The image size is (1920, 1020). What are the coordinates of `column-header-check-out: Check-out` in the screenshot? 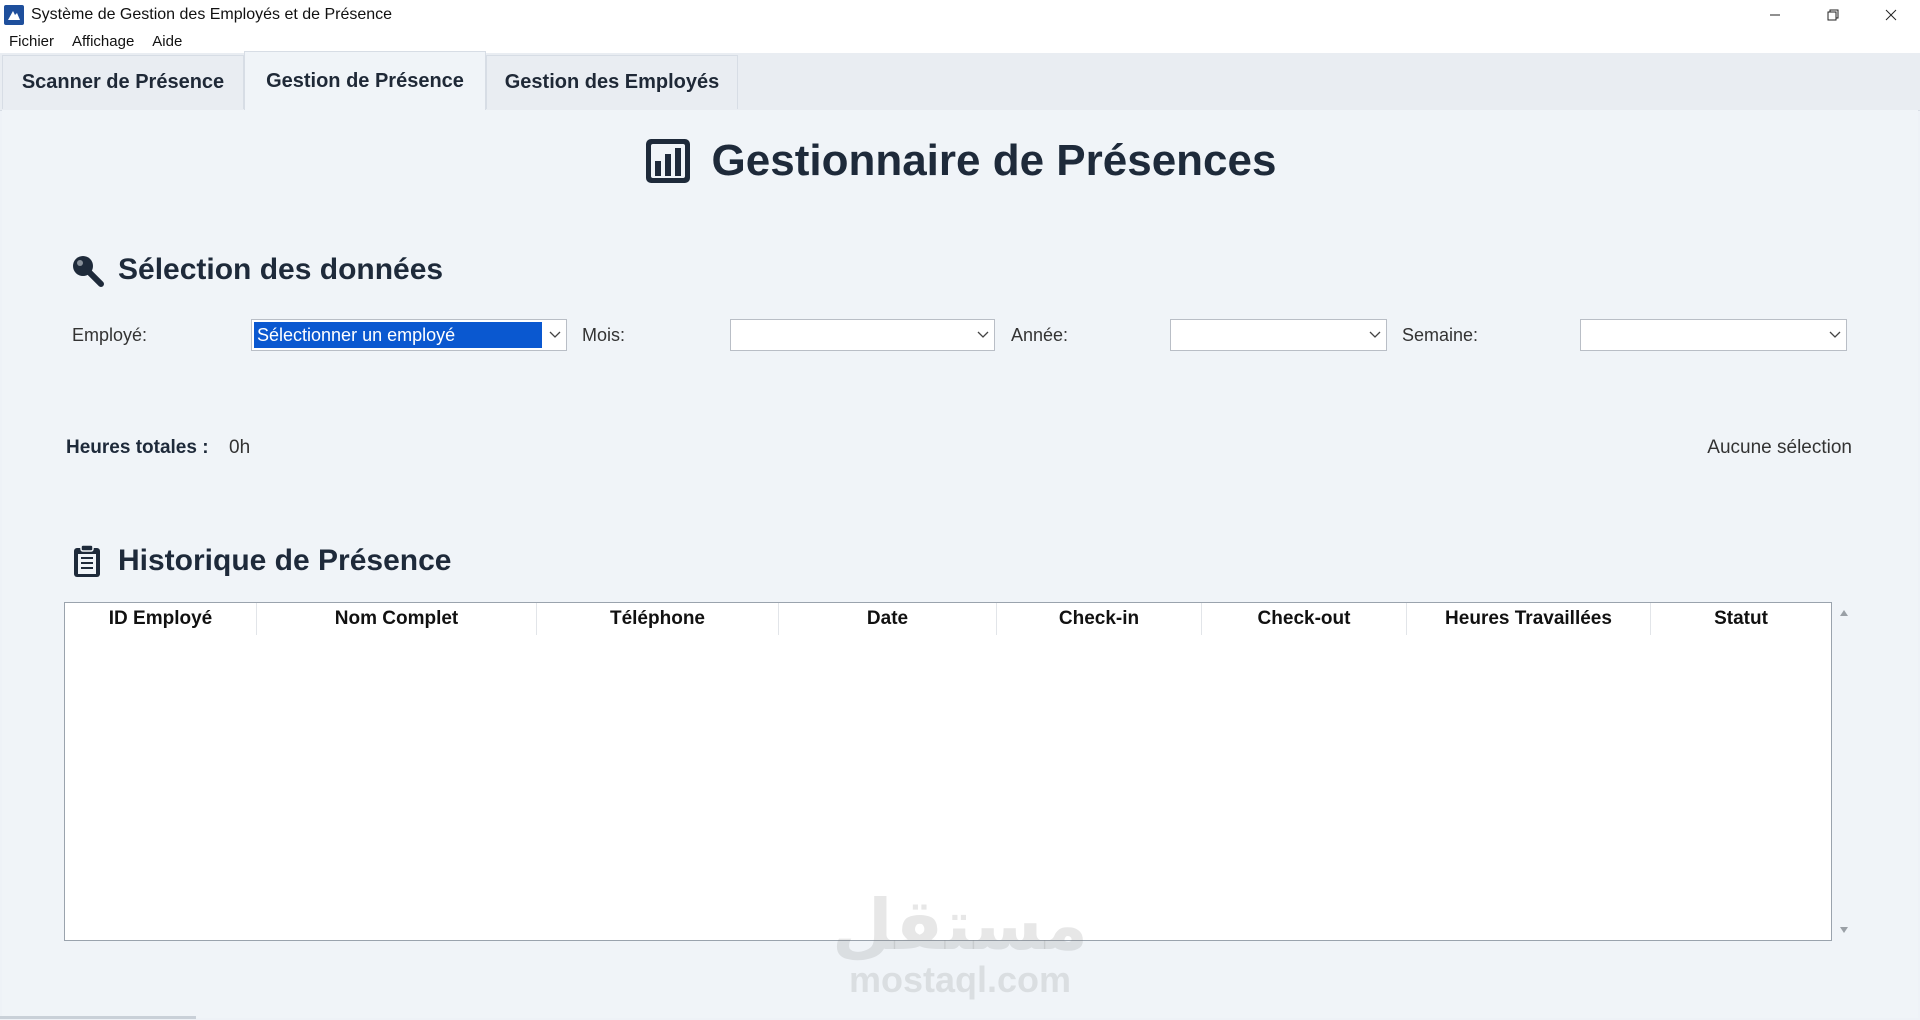 It's located at (1304, 619).